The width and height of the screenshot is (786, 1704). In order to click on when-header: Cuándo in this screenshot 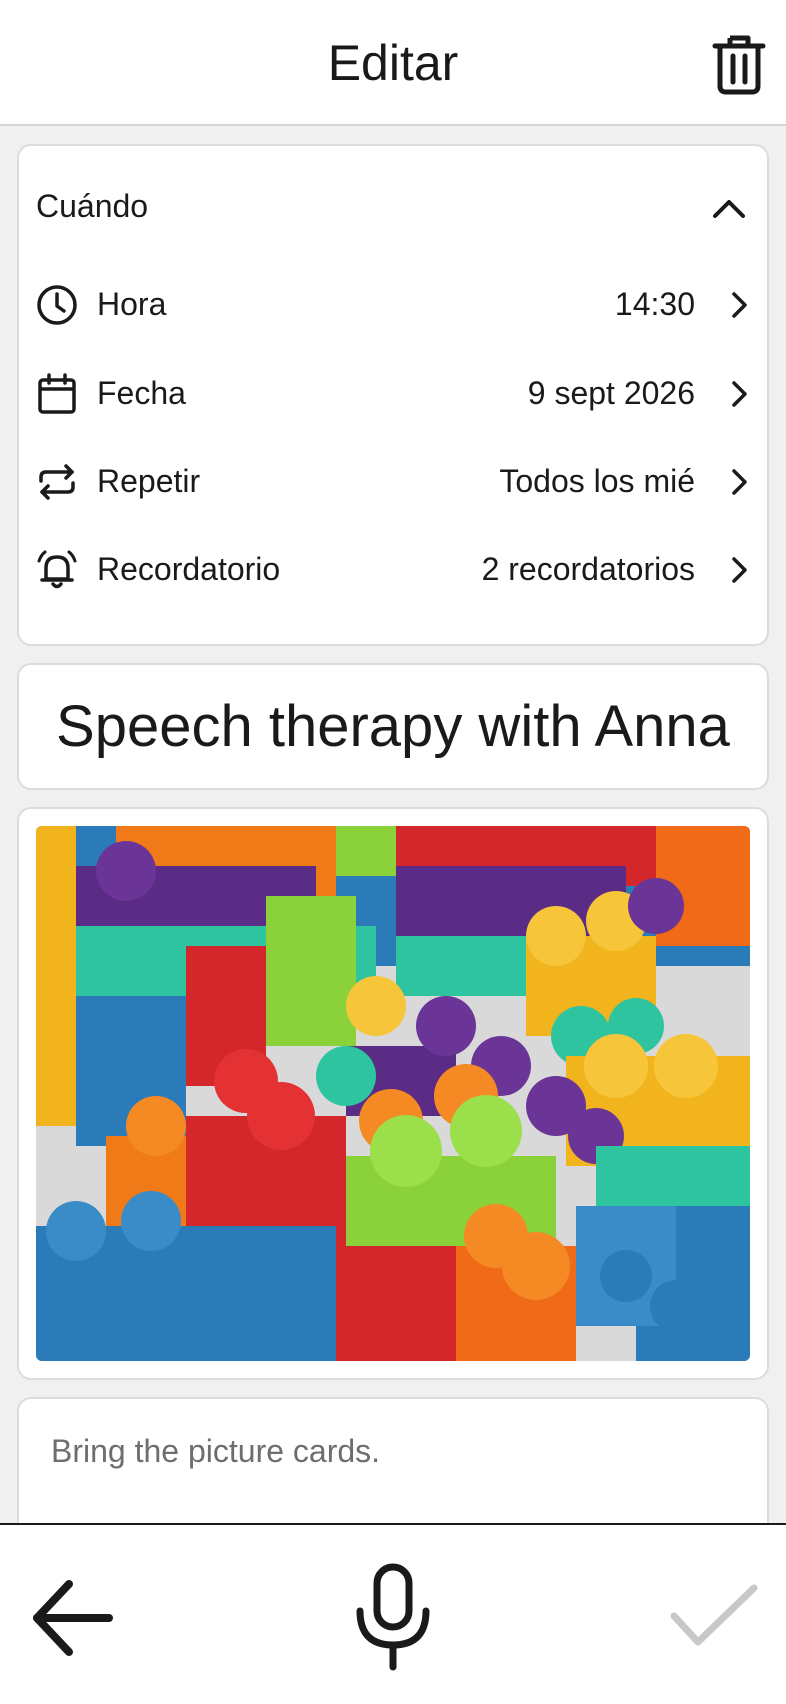, I will do `click(393, 208)`.